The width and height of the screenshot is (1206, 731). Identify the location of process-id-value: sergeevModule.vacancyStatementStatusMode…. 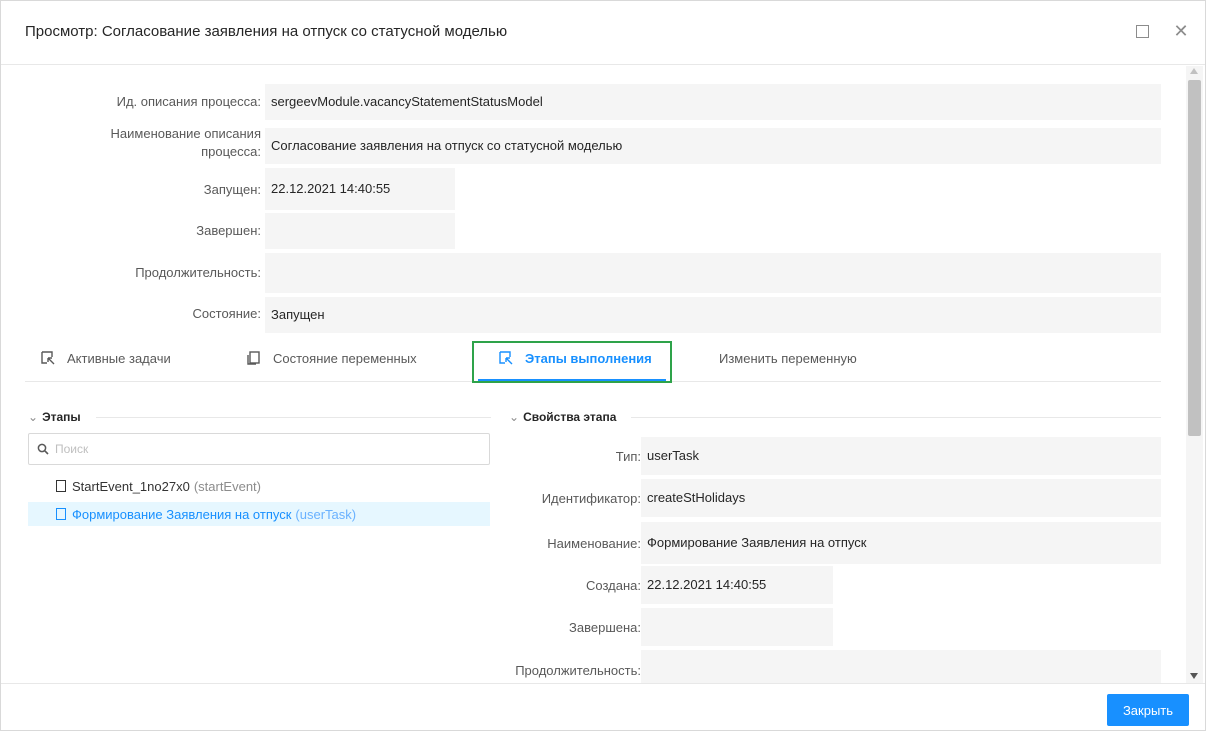
(713, 102).